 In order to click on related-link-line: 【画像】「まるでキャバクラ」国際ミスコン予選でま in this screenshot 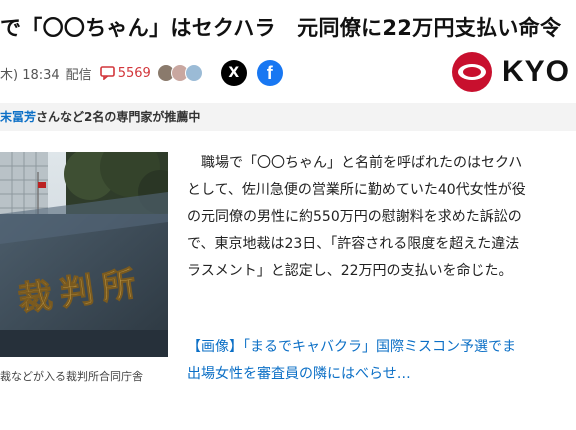, I will do `click(381, 347)`.